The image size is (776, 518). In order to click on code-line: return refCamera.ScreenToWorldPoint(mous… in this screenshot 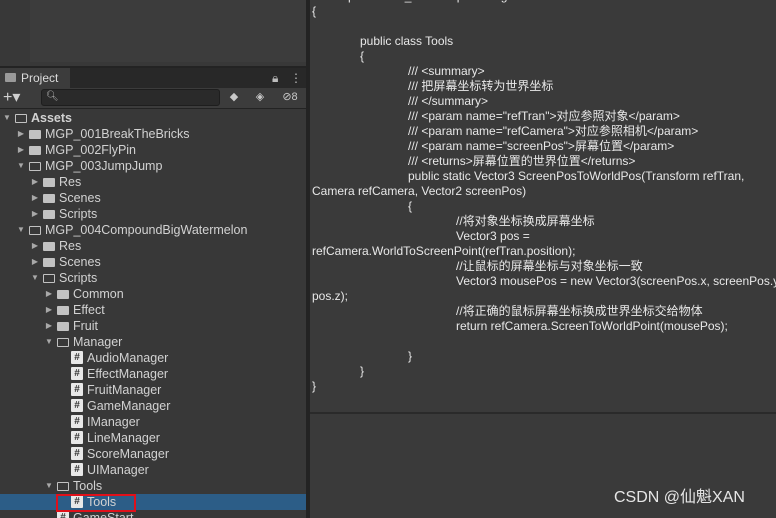, I will do `click(592, 326)`.